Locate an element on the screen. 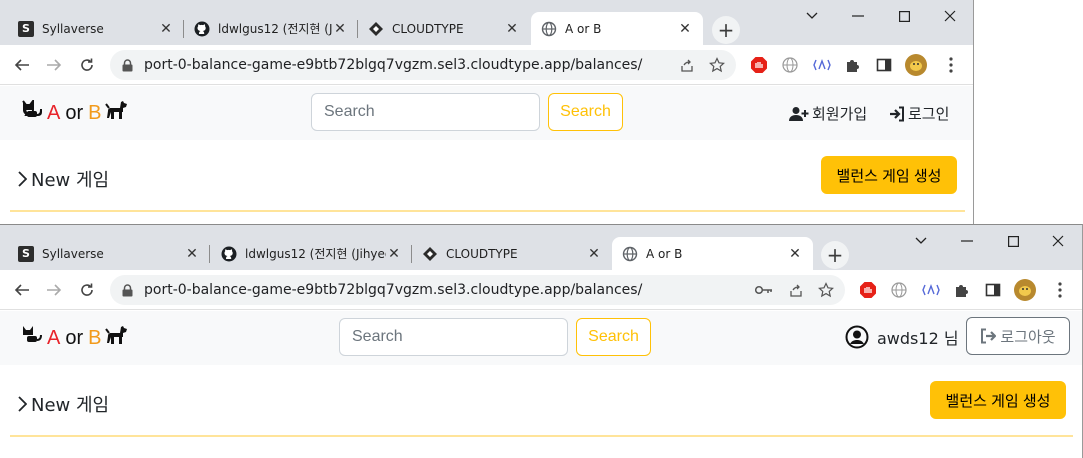  logout-button: 로그아웃 is located at coordinates (1018, 336).